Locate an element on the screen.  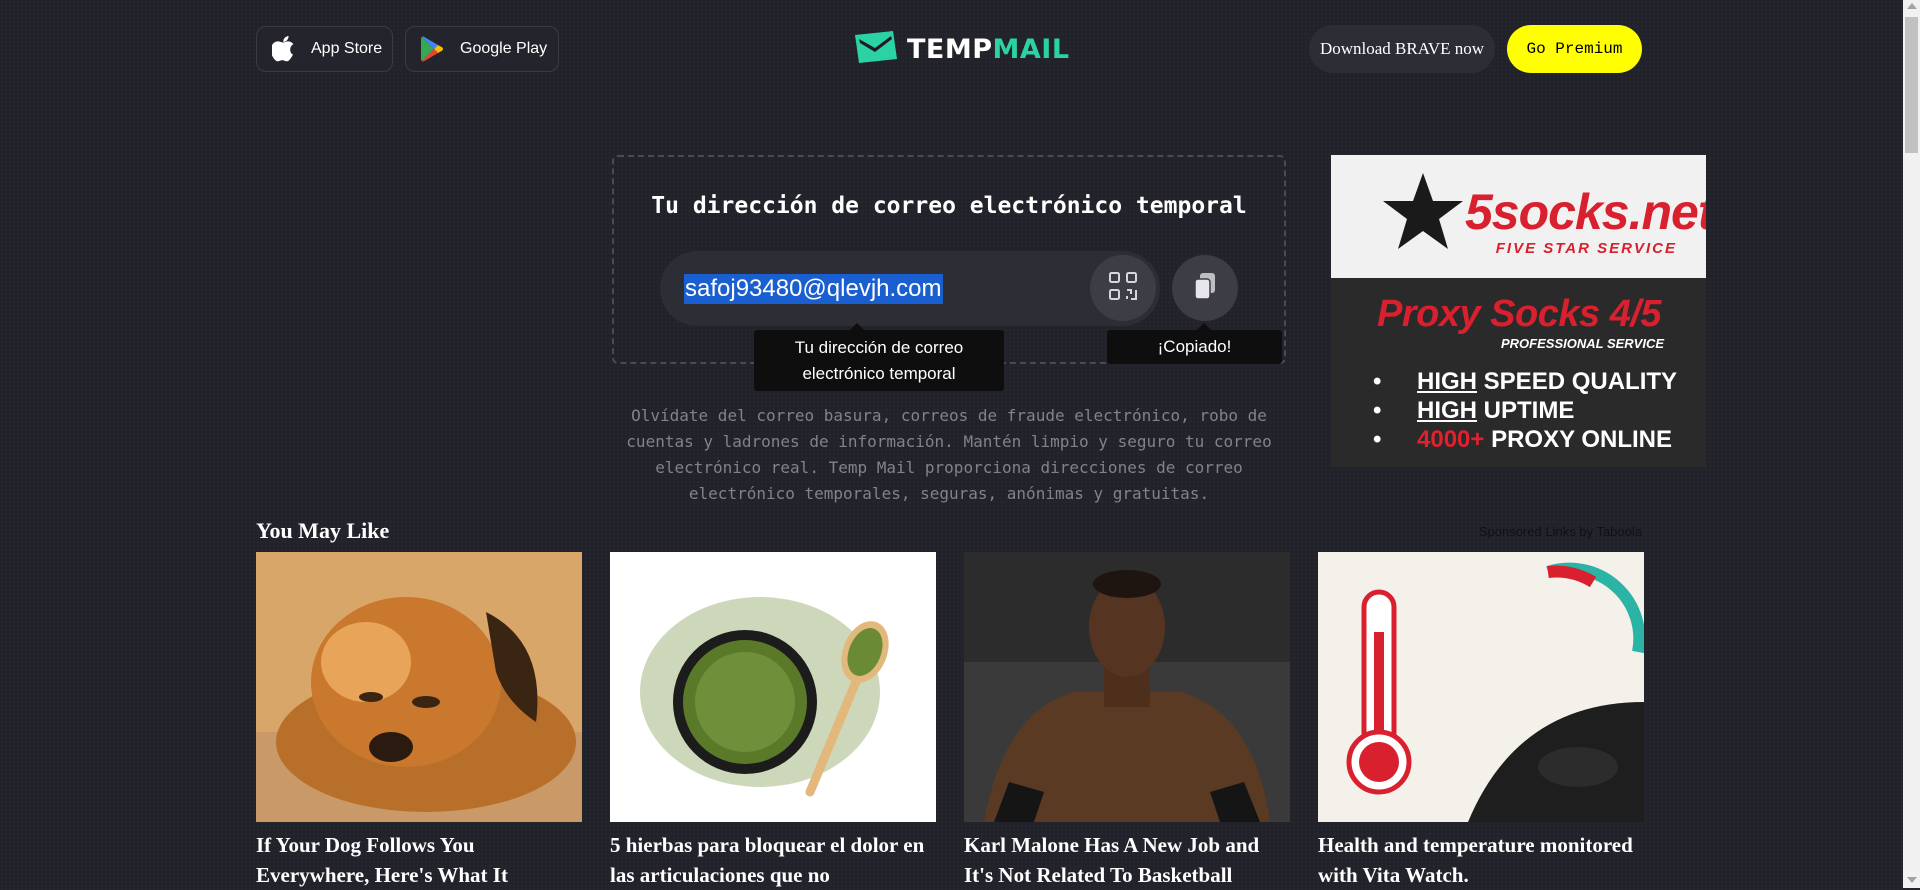
scrollbar-thumb is located at coordinates (1911, 85).